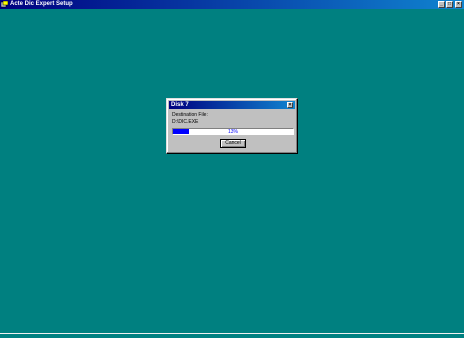 This screenshot has width=464, height=338. Describe the element at coordinates (232, 105) in the screenshot. I see `dialog-title-bar: Disk 7 ×` at that location.